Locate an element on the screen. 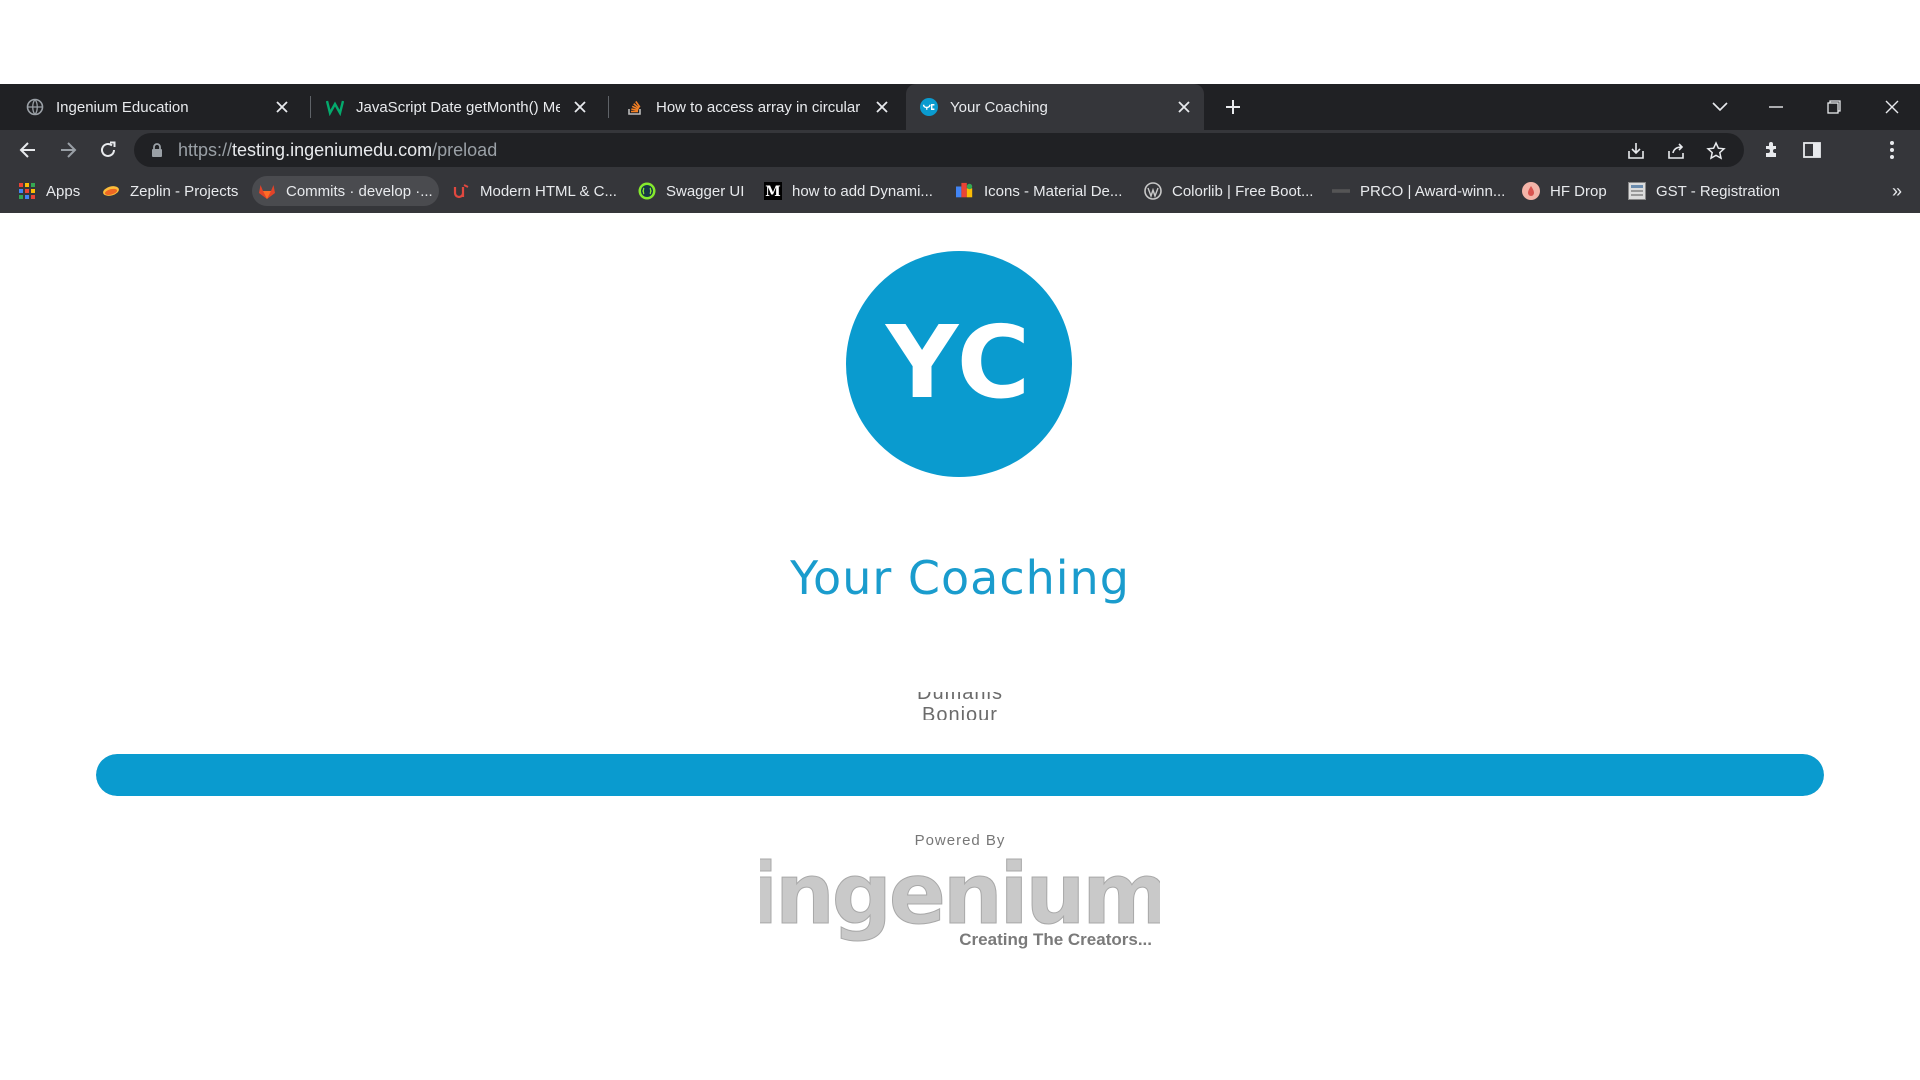 The width and height of the screenshot is (1920, 1080). tab-title: Ingenium Education is located at coordinates (122, 107).